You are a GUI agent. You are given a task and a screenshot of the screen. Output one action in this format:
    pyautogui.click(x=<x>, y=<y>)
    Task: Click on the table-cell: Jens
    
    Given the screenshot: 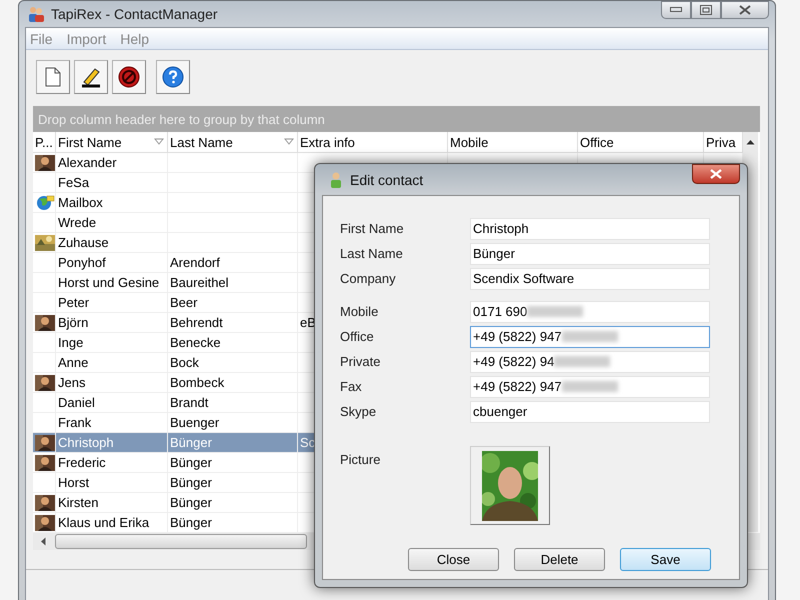 What is the action you would take?
    pyautogui.click(x=72, y=382)
    